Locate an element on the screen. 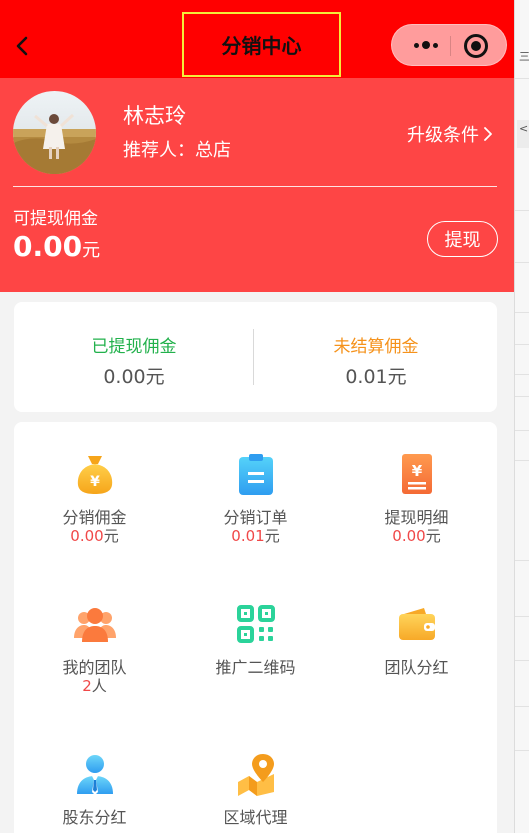 This screenshot has width=529, height=833. unsettled-commission: 未结算佣金 0.01元 is located at coordinates (376, 357).